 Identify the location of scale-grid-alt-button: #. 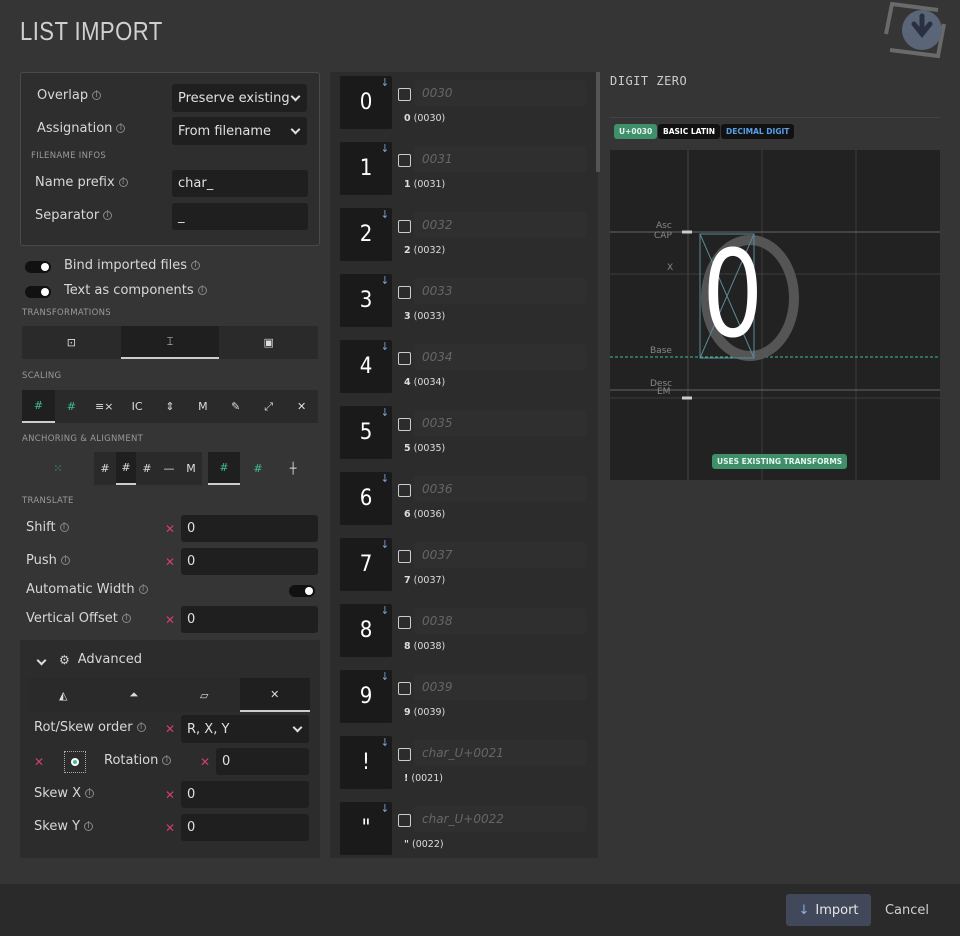
(71, 406).